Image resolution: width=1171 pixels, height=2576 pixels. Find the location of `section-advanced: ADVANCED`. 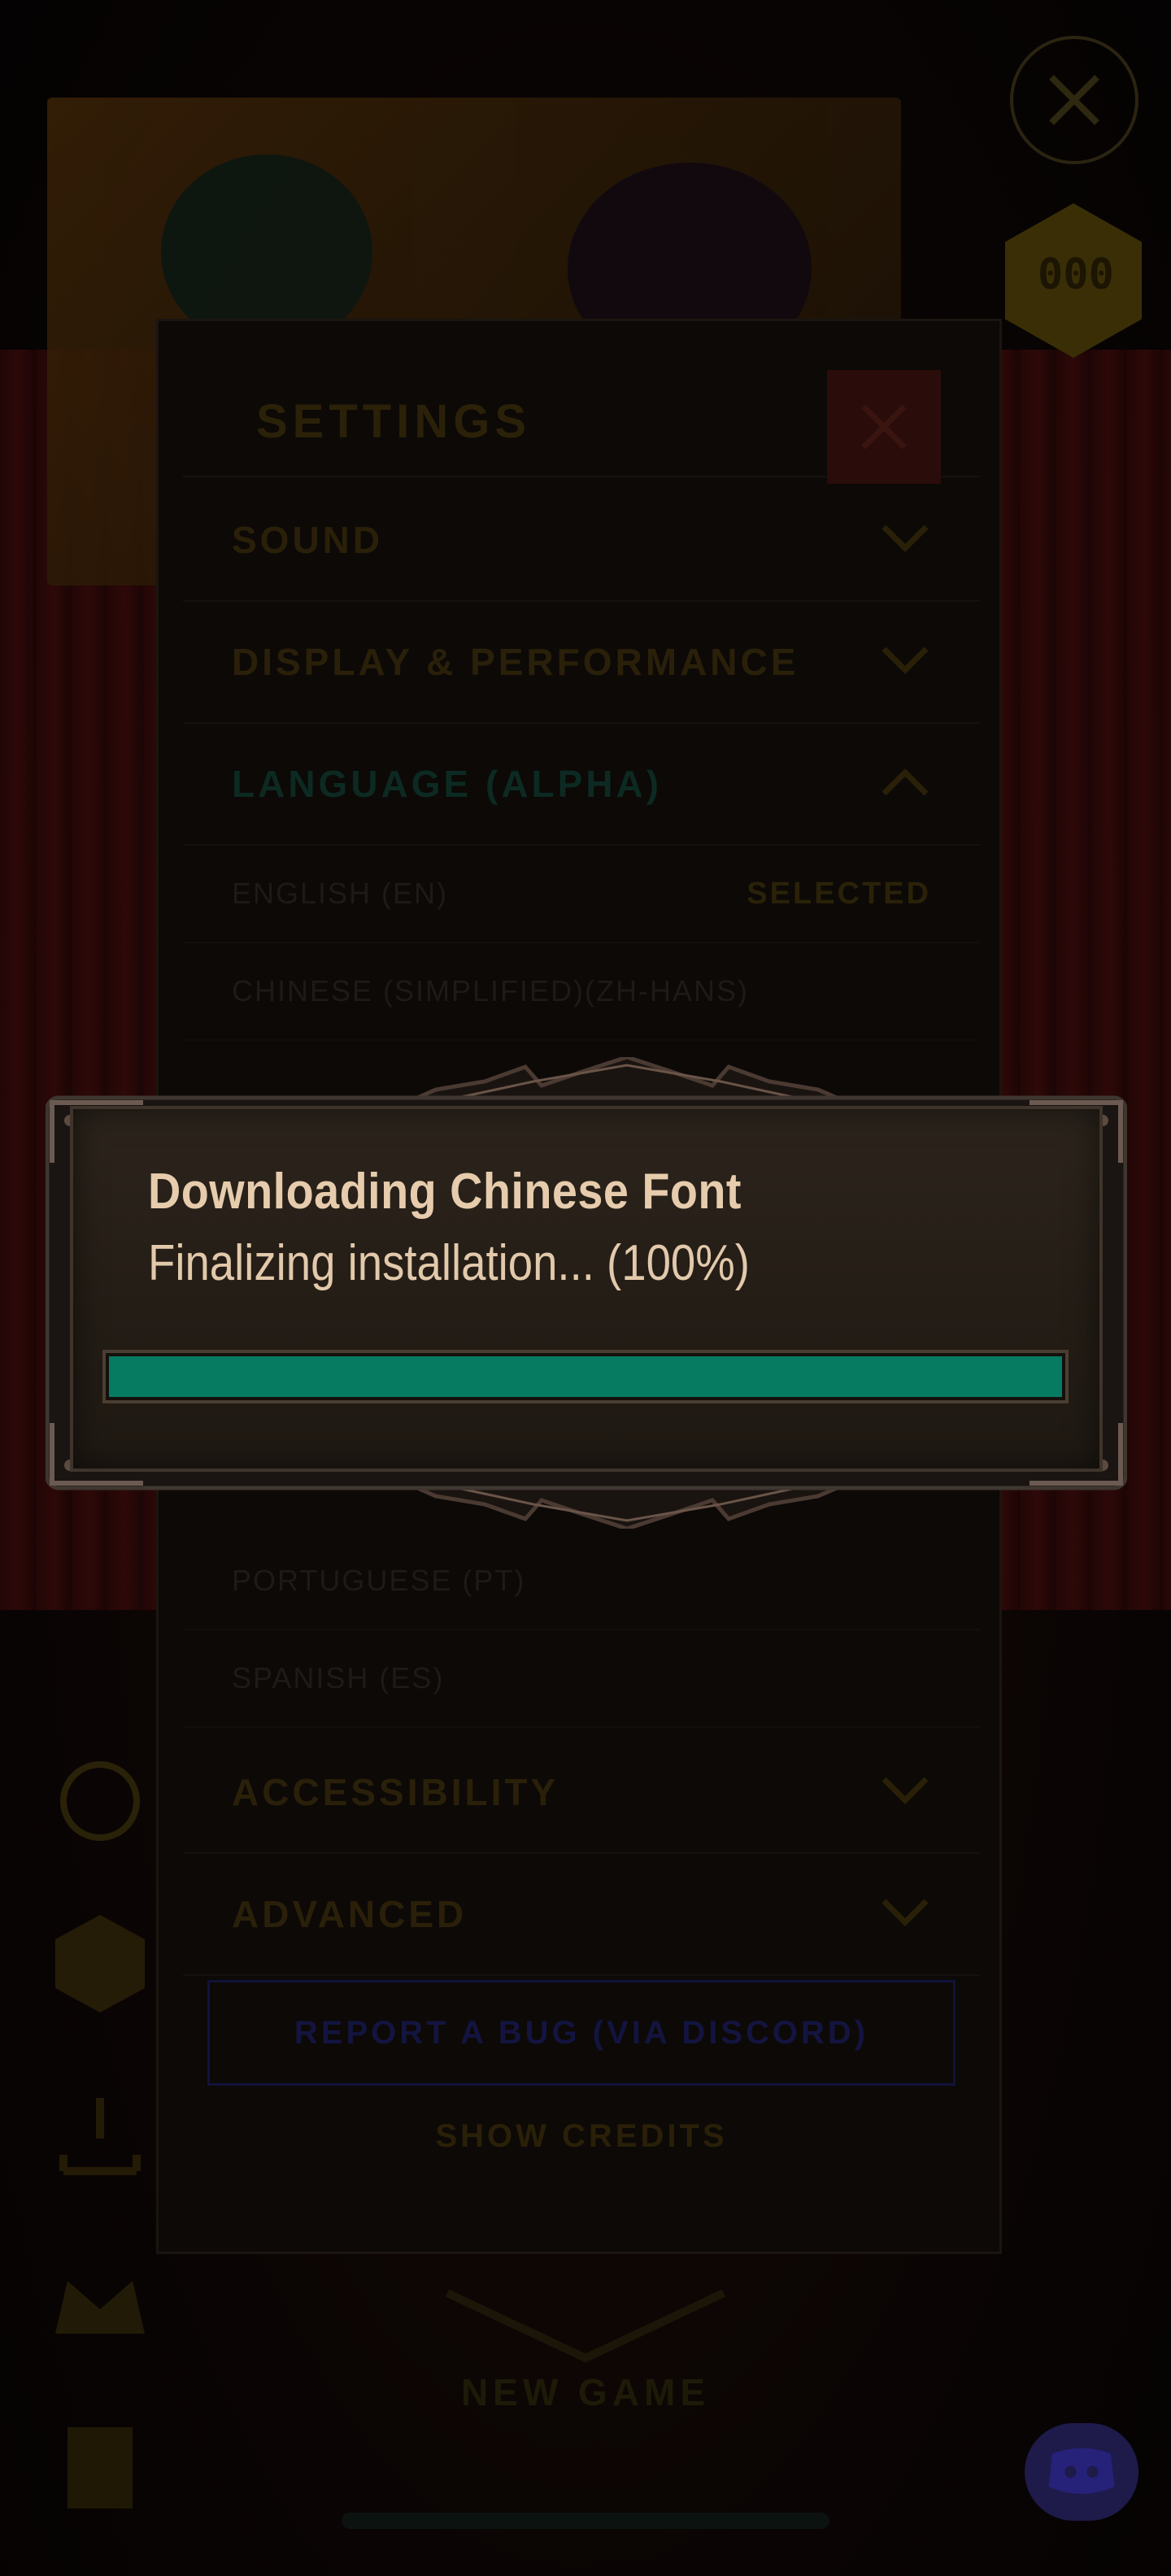

section-advanced: ADVANCED is located at coordinates (581, 1915).